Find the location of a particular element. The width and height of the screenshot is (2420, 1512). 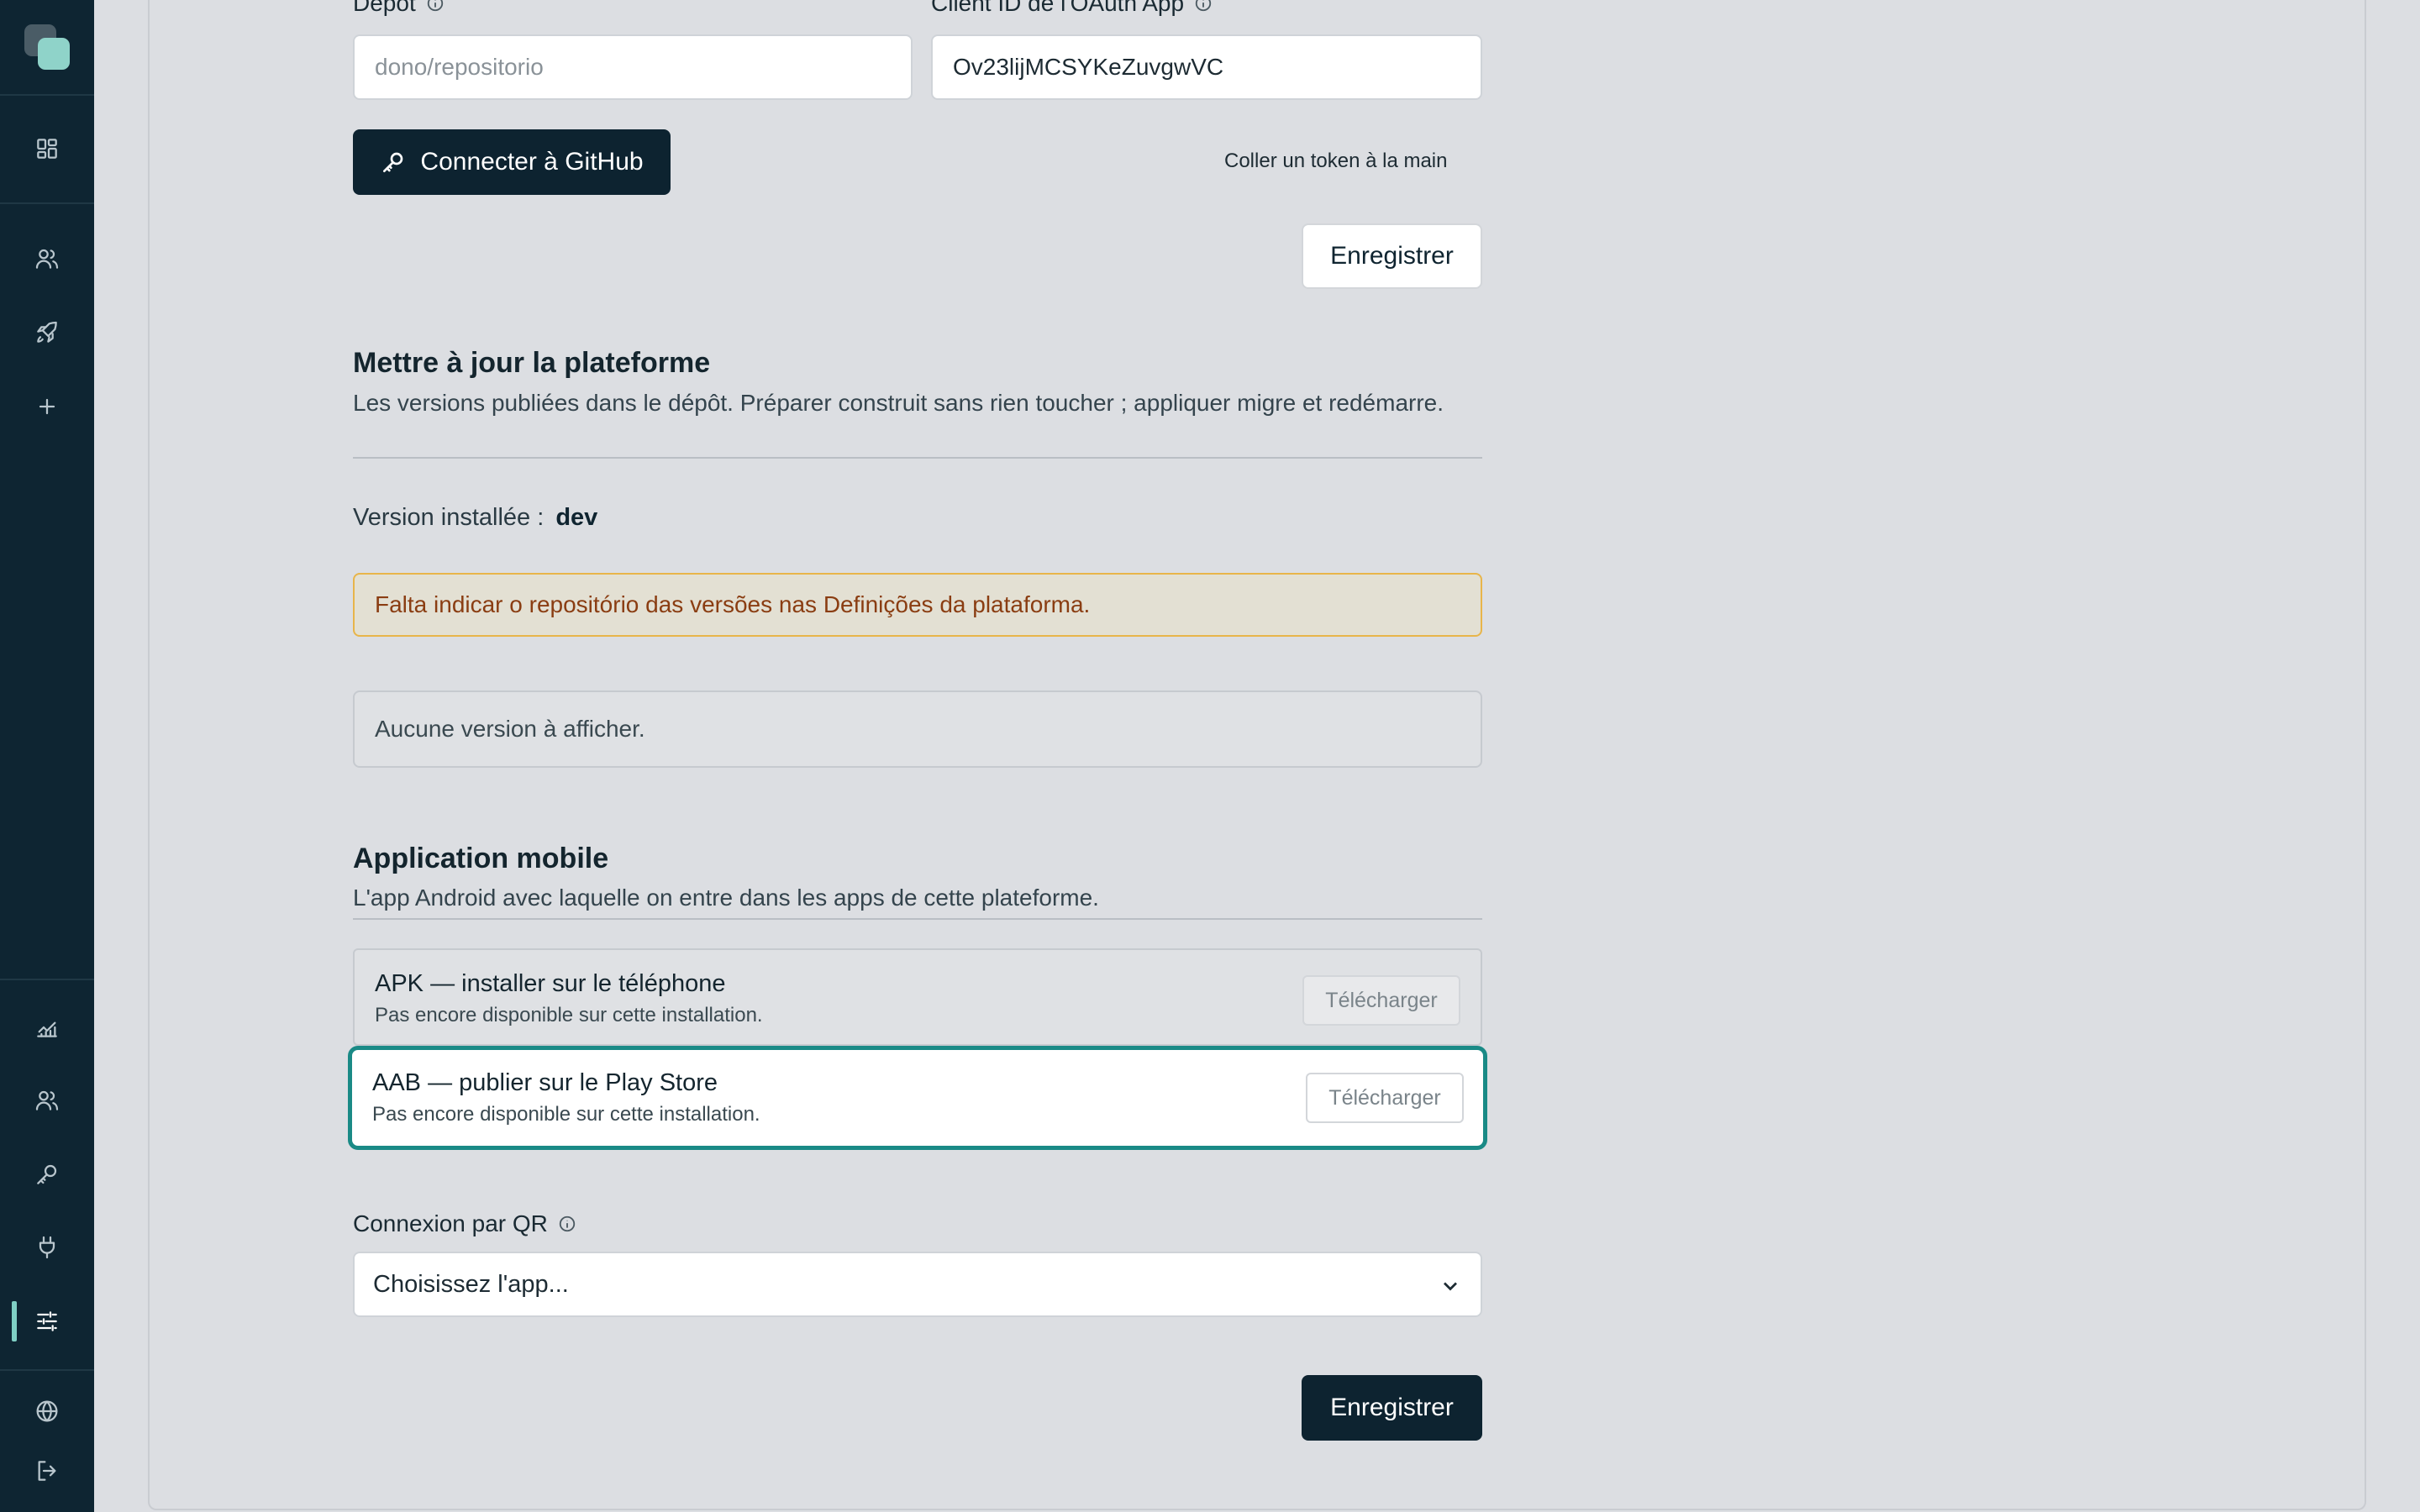

sidebar-item-deploy is located at coordinates (47, 332).